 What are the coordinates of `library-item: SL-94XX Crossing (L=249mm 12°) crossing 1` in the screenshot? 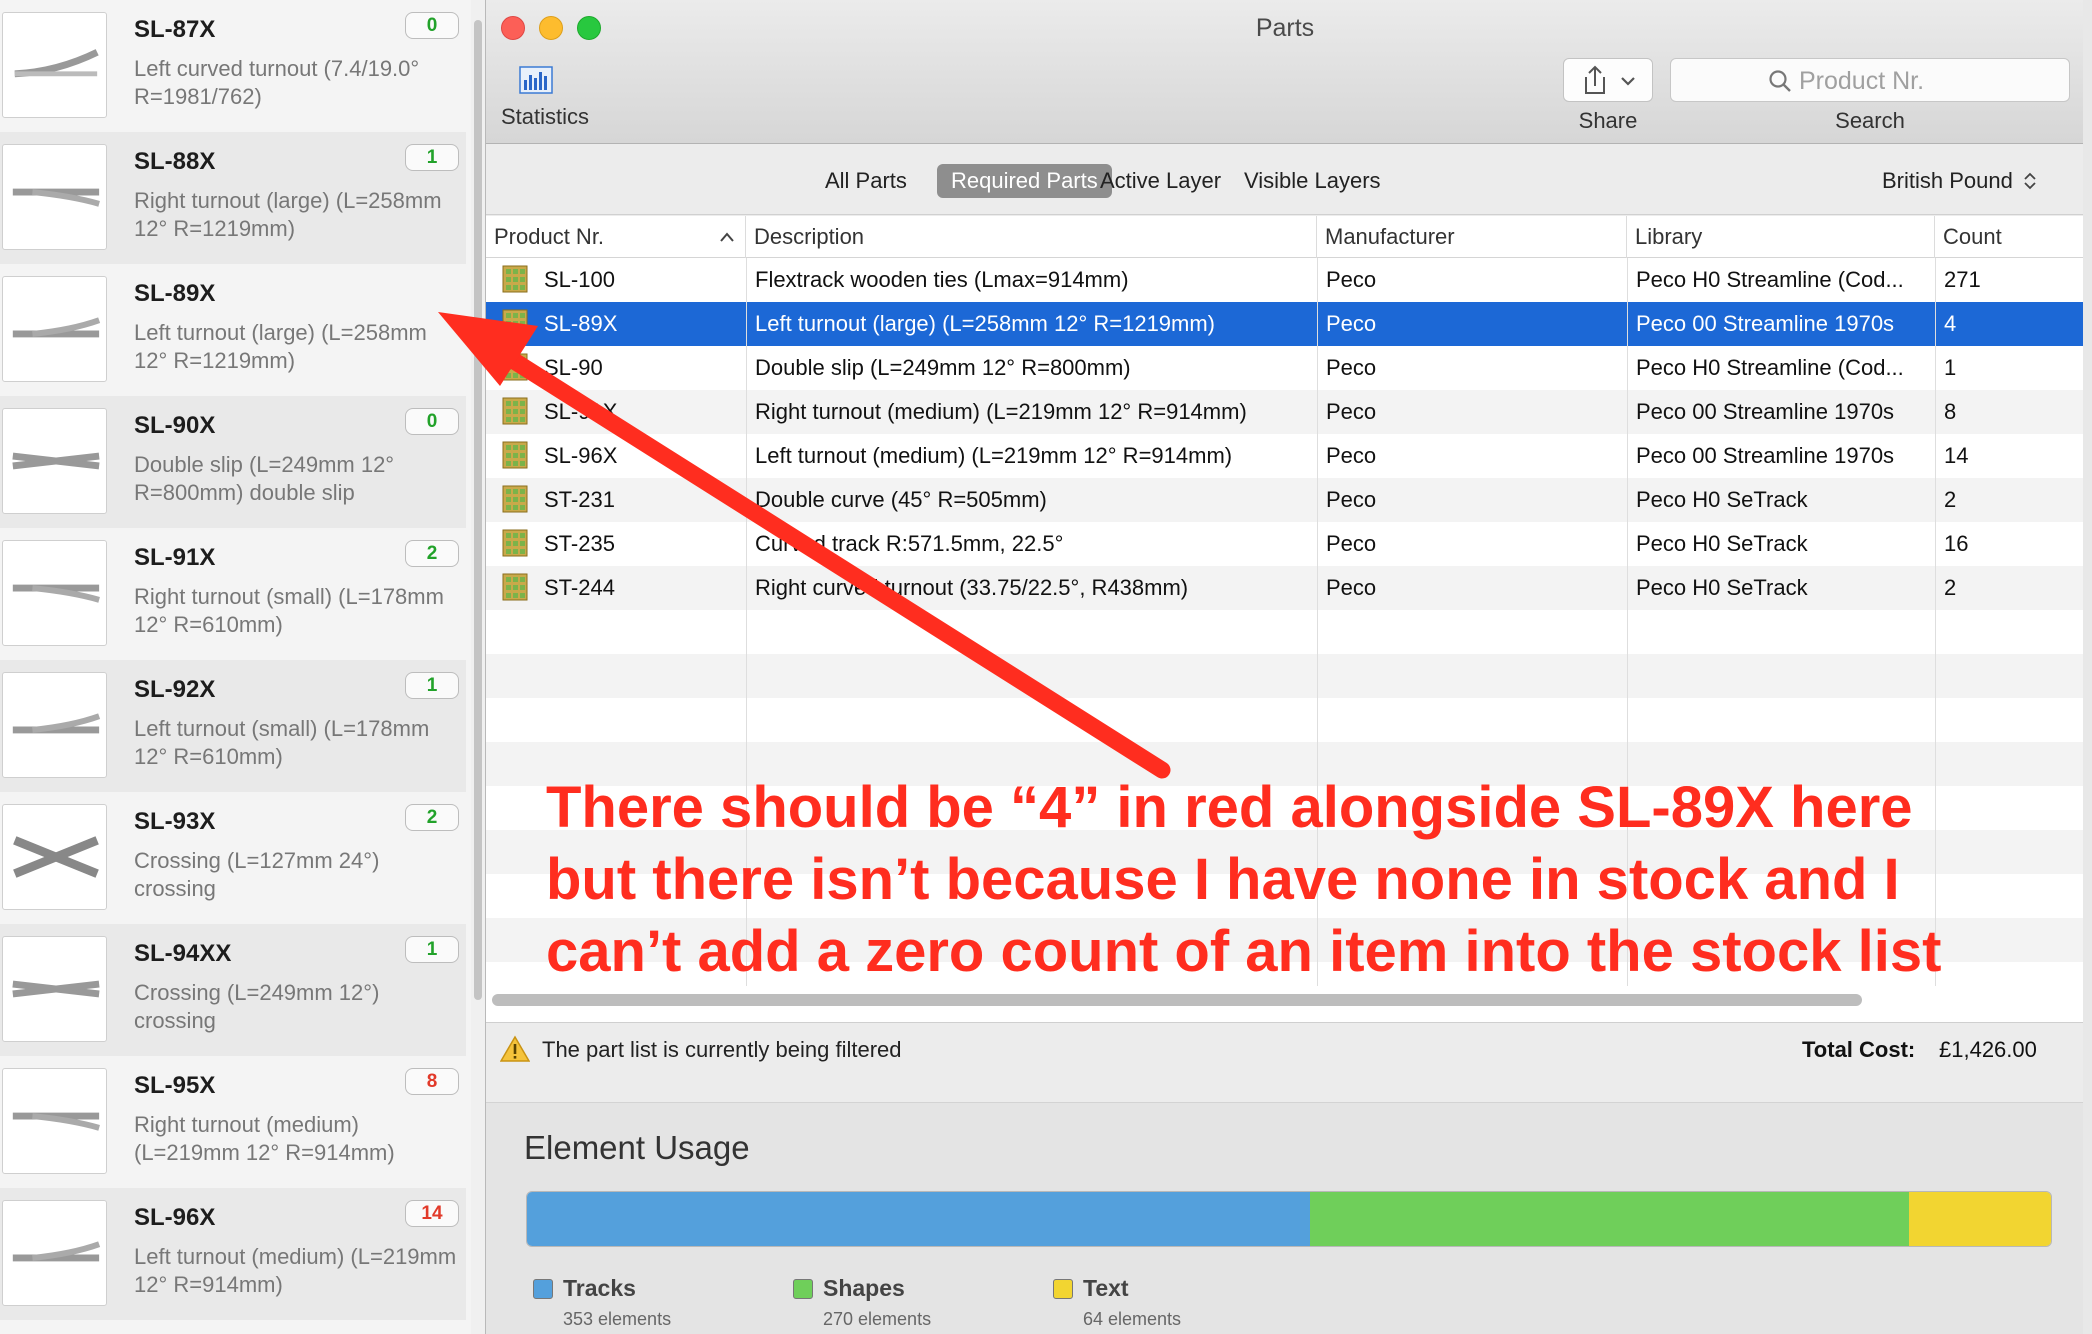 It's located at (233, 990).